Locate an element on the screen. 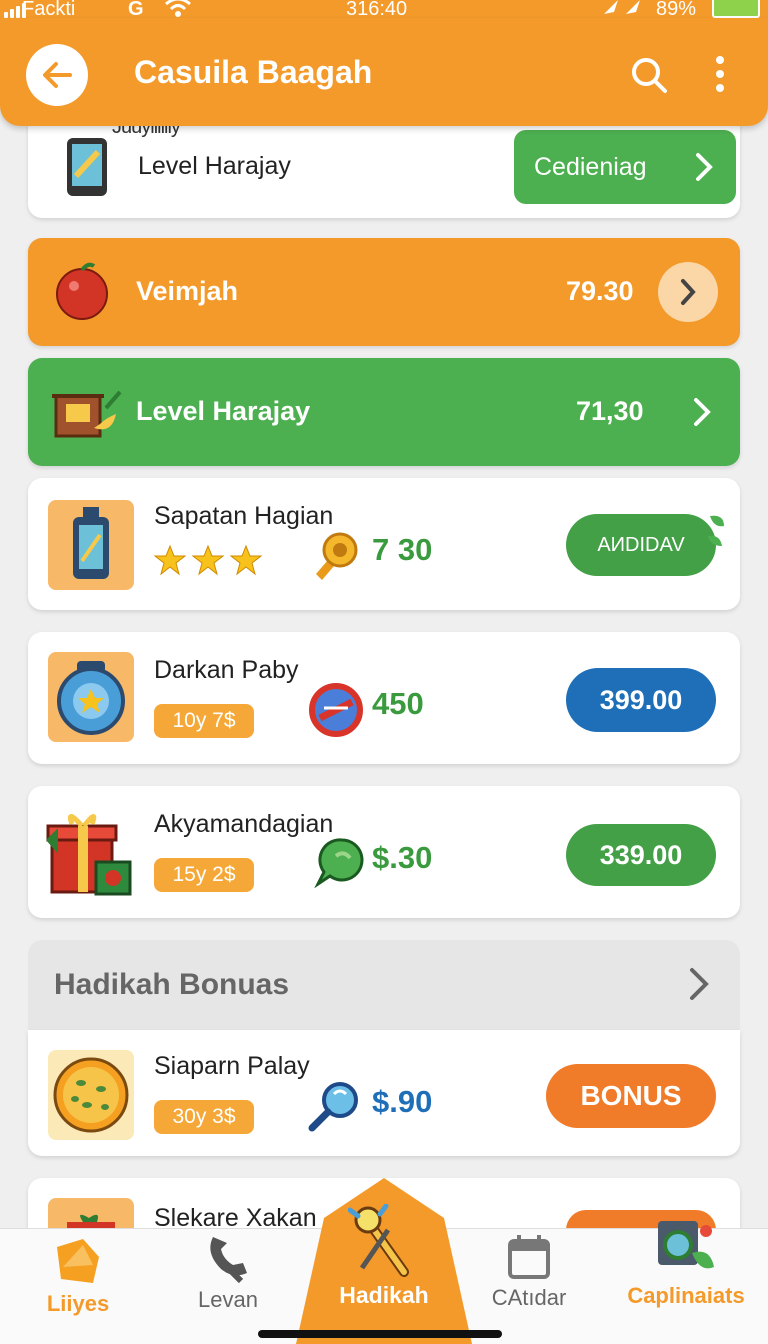 The height and width of the screenshot is (1344, 768). home-indicator is located at coordinates (380, 1334).